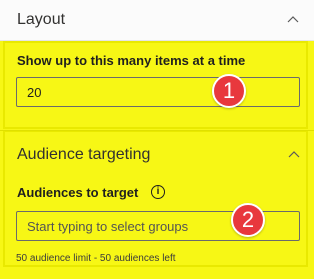 Image resolution: width=320 pixels, height=279 pixels. Describe the element at coordinates (158, 192) in the screenshot. I see `info-icon: i` at that location.